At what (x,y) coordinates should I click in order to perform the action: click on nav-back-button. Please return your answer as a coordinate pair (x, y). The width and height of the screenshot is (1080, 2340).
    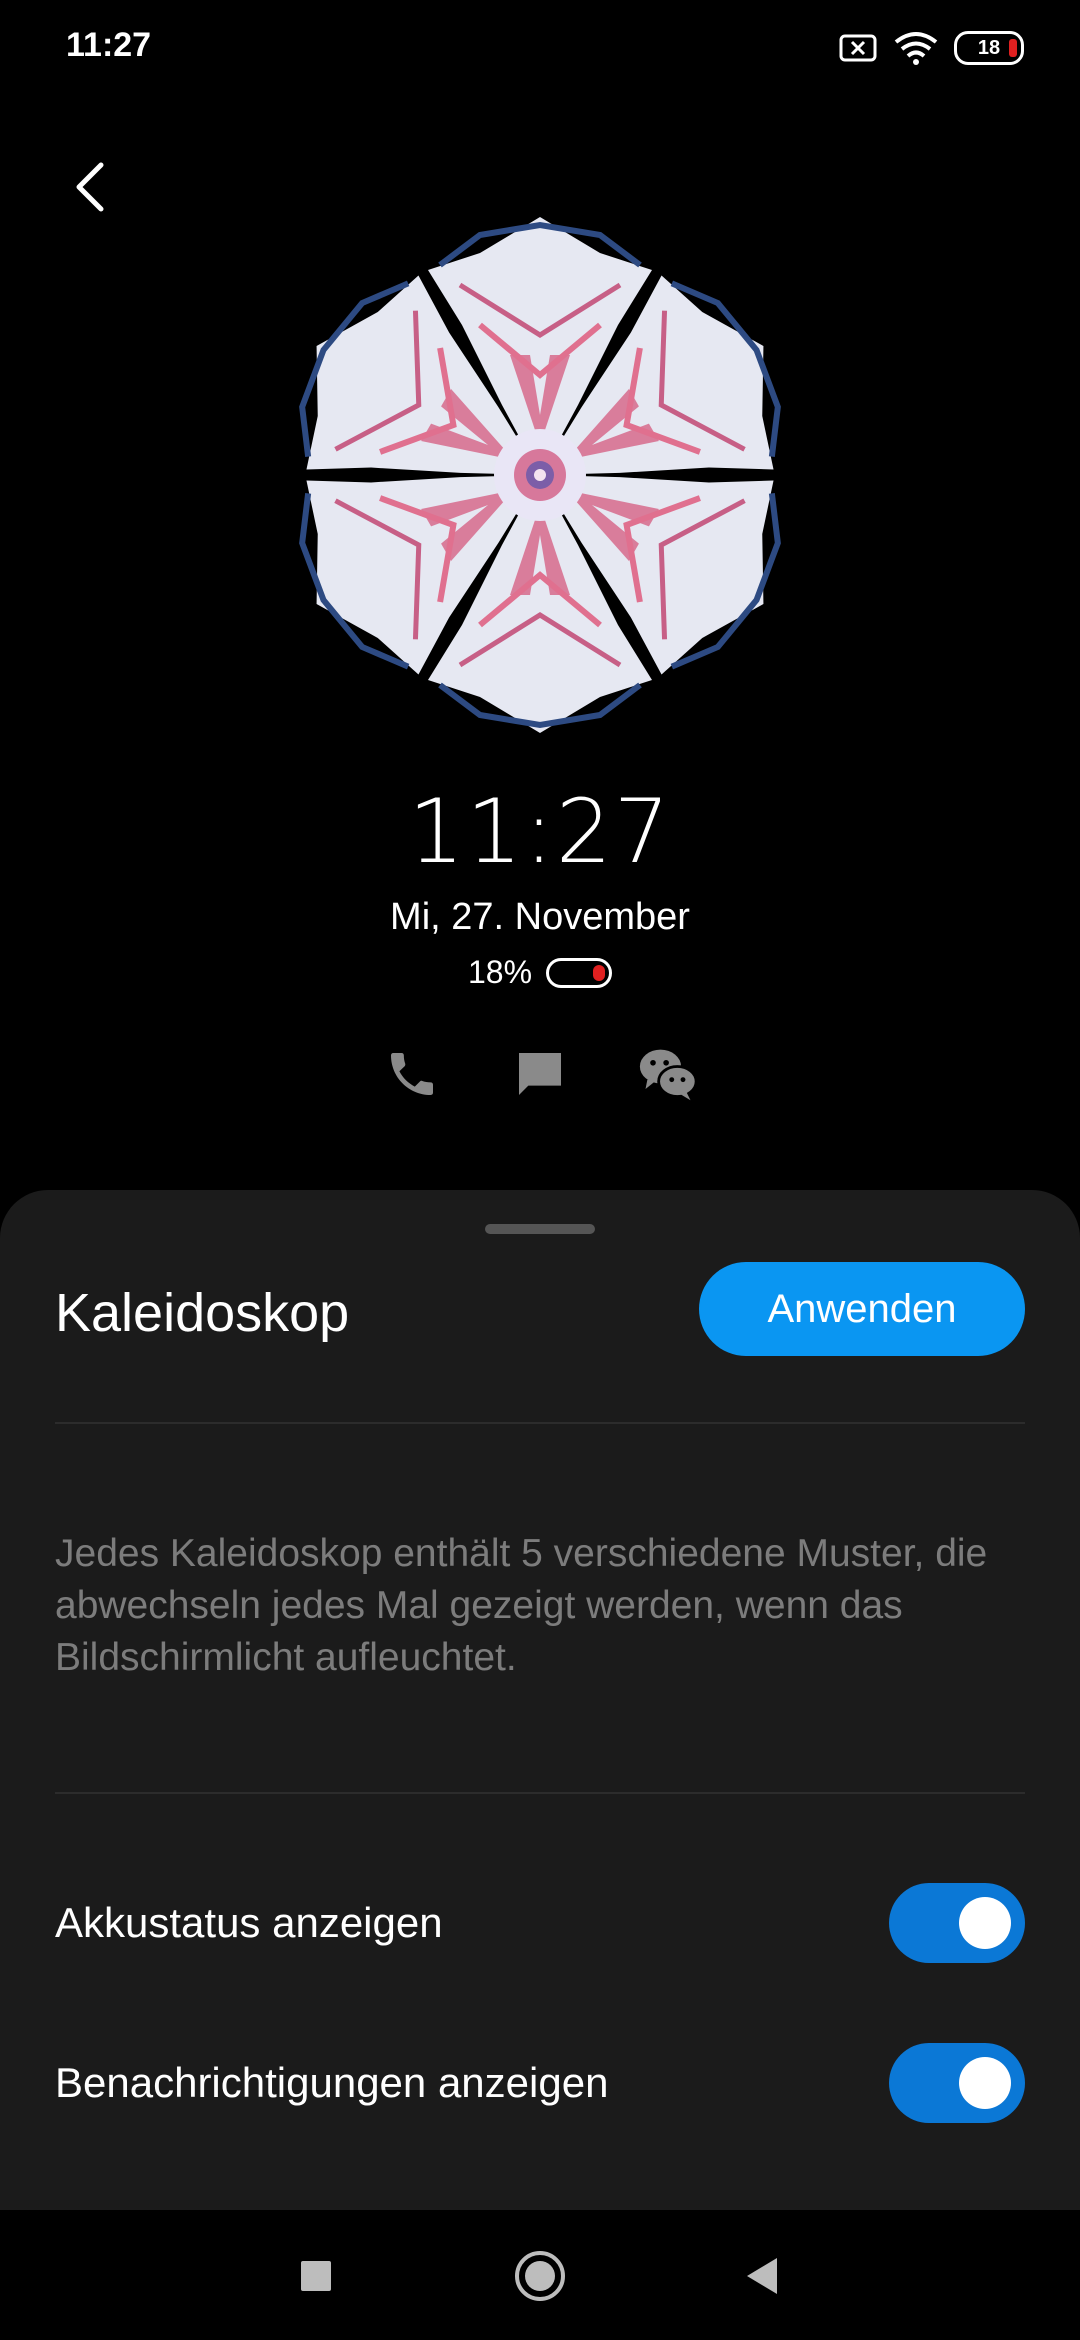
    Looking at the image, I should click on (762, 2276).